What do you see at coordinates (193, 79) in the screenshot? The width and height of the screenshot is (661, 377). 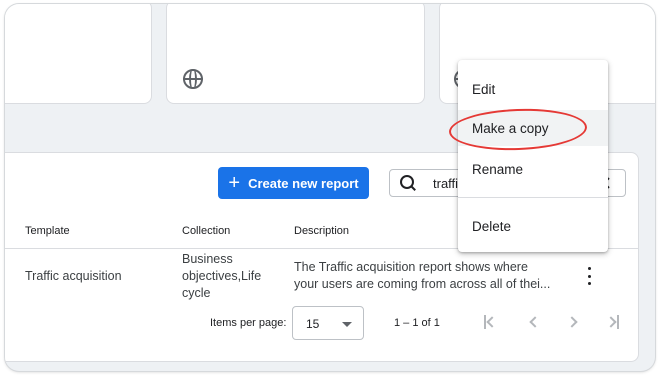 I see `globe-icon` at bounding box center [193, 79].